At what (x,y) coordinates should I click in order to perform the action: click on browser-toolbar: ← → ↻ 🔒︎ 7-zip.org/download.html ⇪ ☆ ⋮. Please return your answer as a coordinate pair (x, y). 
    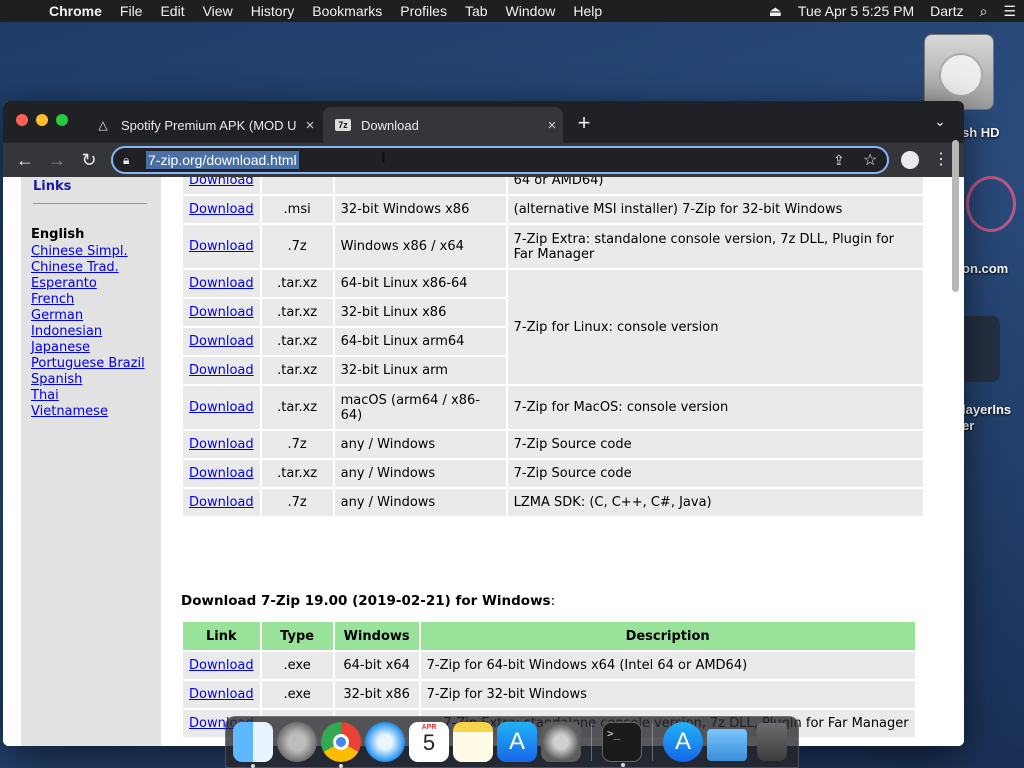
    Looking at the image, I should click on (483, 160).